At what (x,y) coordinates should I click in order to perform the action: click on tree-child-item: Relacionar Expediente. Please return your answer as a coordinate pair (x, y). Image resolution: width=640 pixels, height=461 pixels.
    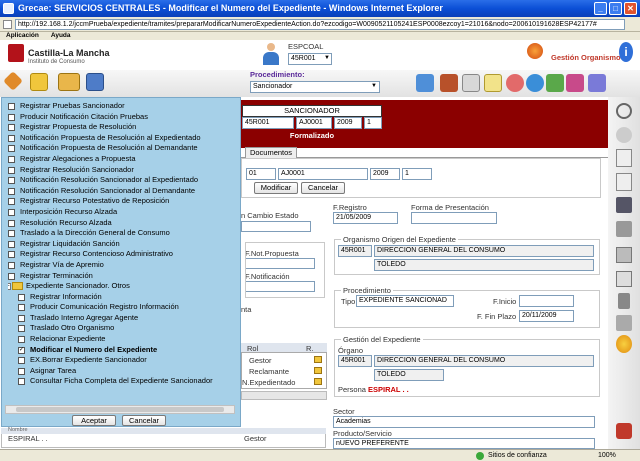
    Looking at the image, I should click on (121, 339).